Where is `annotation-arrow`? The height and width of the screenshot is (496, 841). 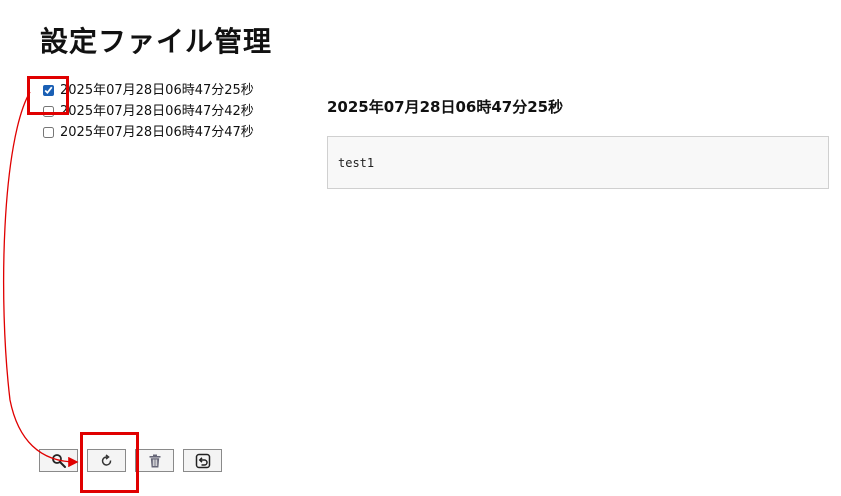 annotation-arrow is located at coordinates (40, 279).